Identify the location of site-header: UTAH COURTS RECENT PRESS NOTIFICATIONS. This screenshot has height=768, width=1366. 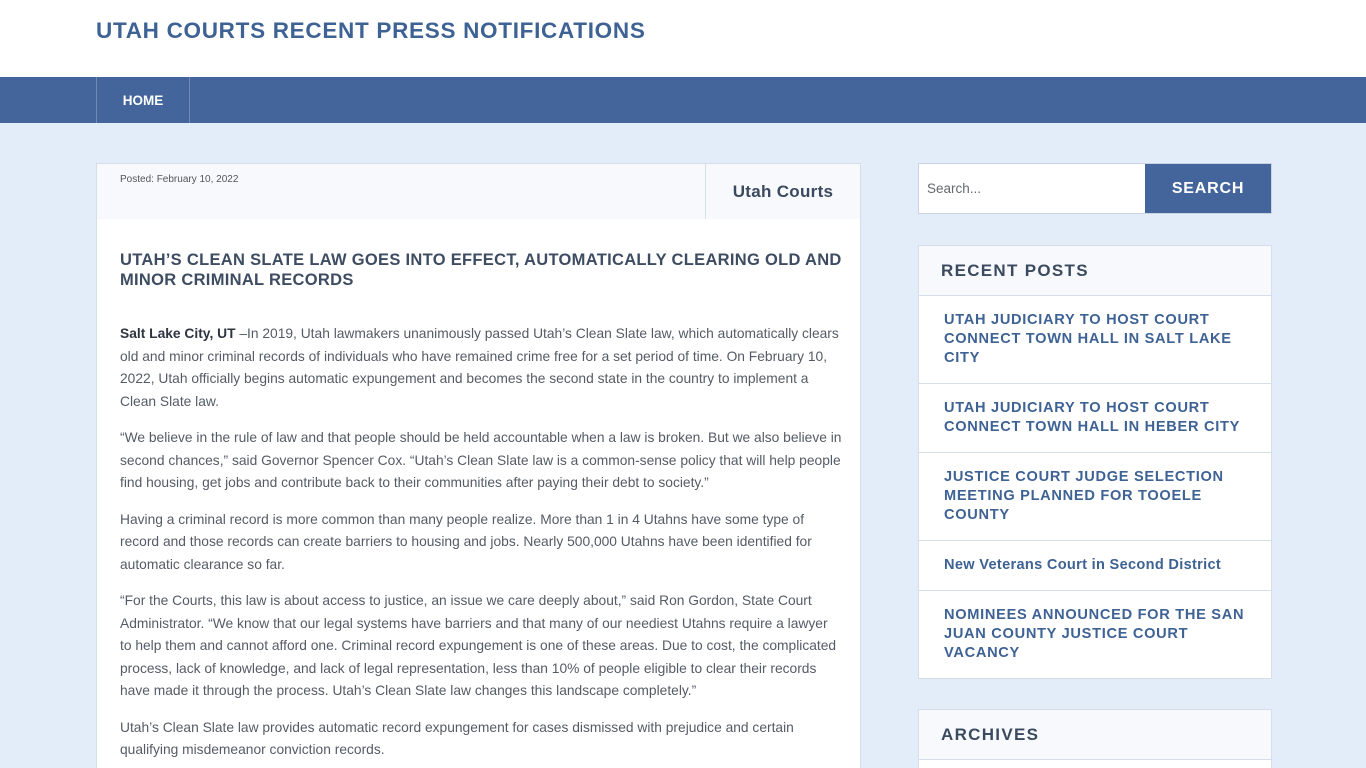
(683, 38).